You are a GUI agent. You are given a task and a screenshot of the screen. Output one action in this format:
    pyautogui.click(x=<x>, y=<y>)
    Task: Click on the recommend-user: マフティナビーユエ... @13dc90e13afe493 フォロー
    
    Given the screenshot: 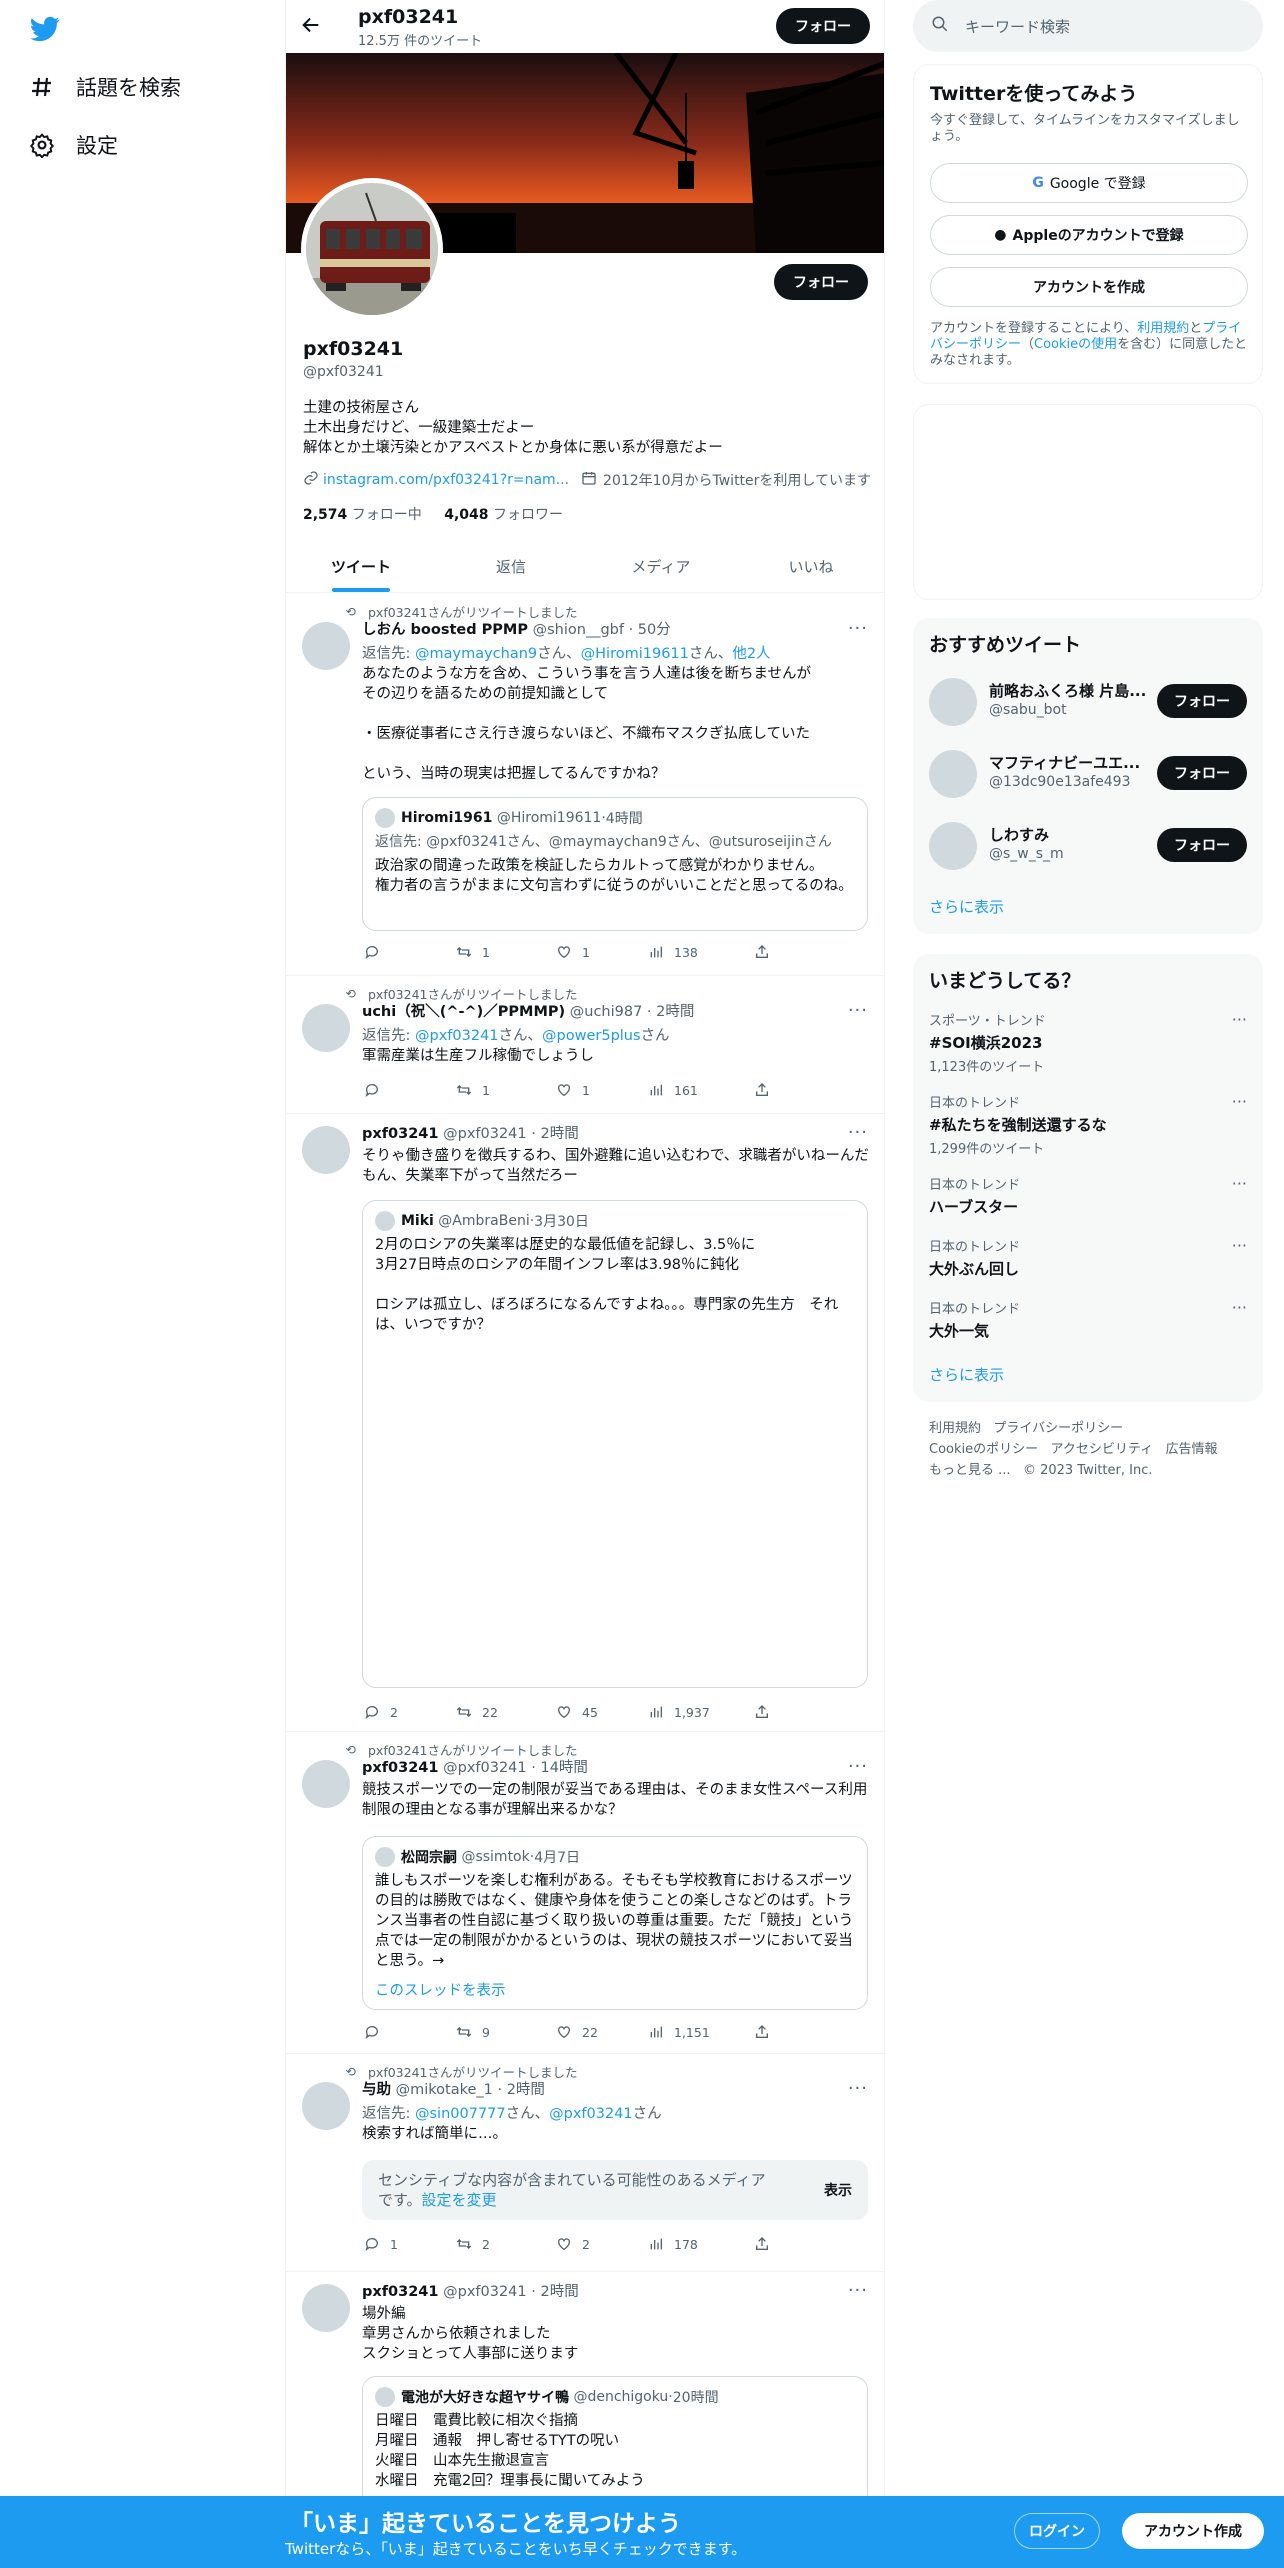 What is the action you would take?
    pyautogui.click(x=1088, y=774)
    